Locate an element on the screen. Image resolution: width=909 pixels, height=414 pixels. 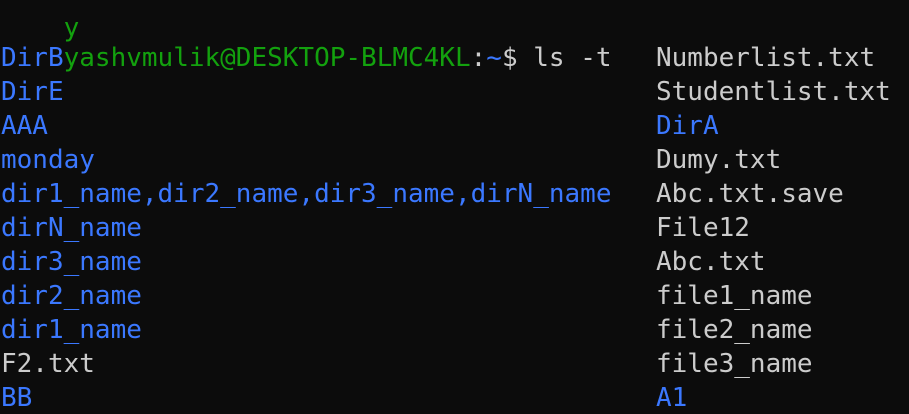
directory-entry: dir1_name is located at coordinates (71, 330).